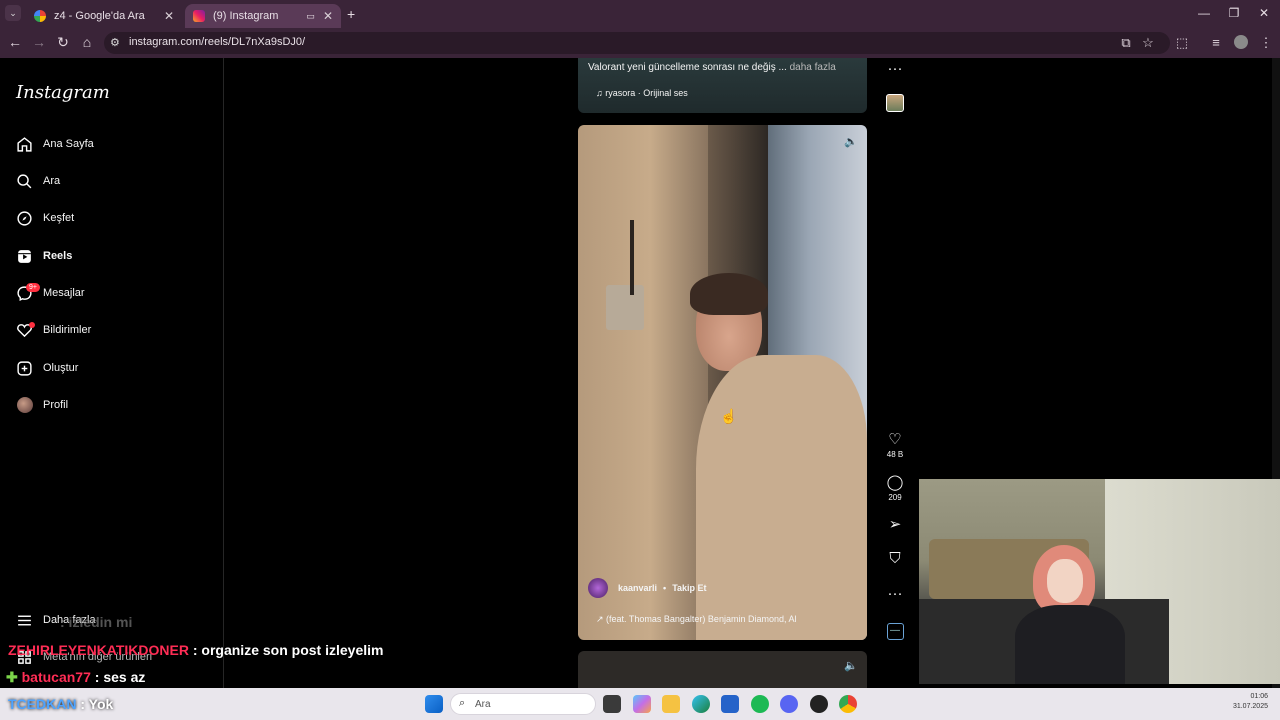 The image size is (1280, 720). I want to click on back-icon: ←, so click(15, 42).